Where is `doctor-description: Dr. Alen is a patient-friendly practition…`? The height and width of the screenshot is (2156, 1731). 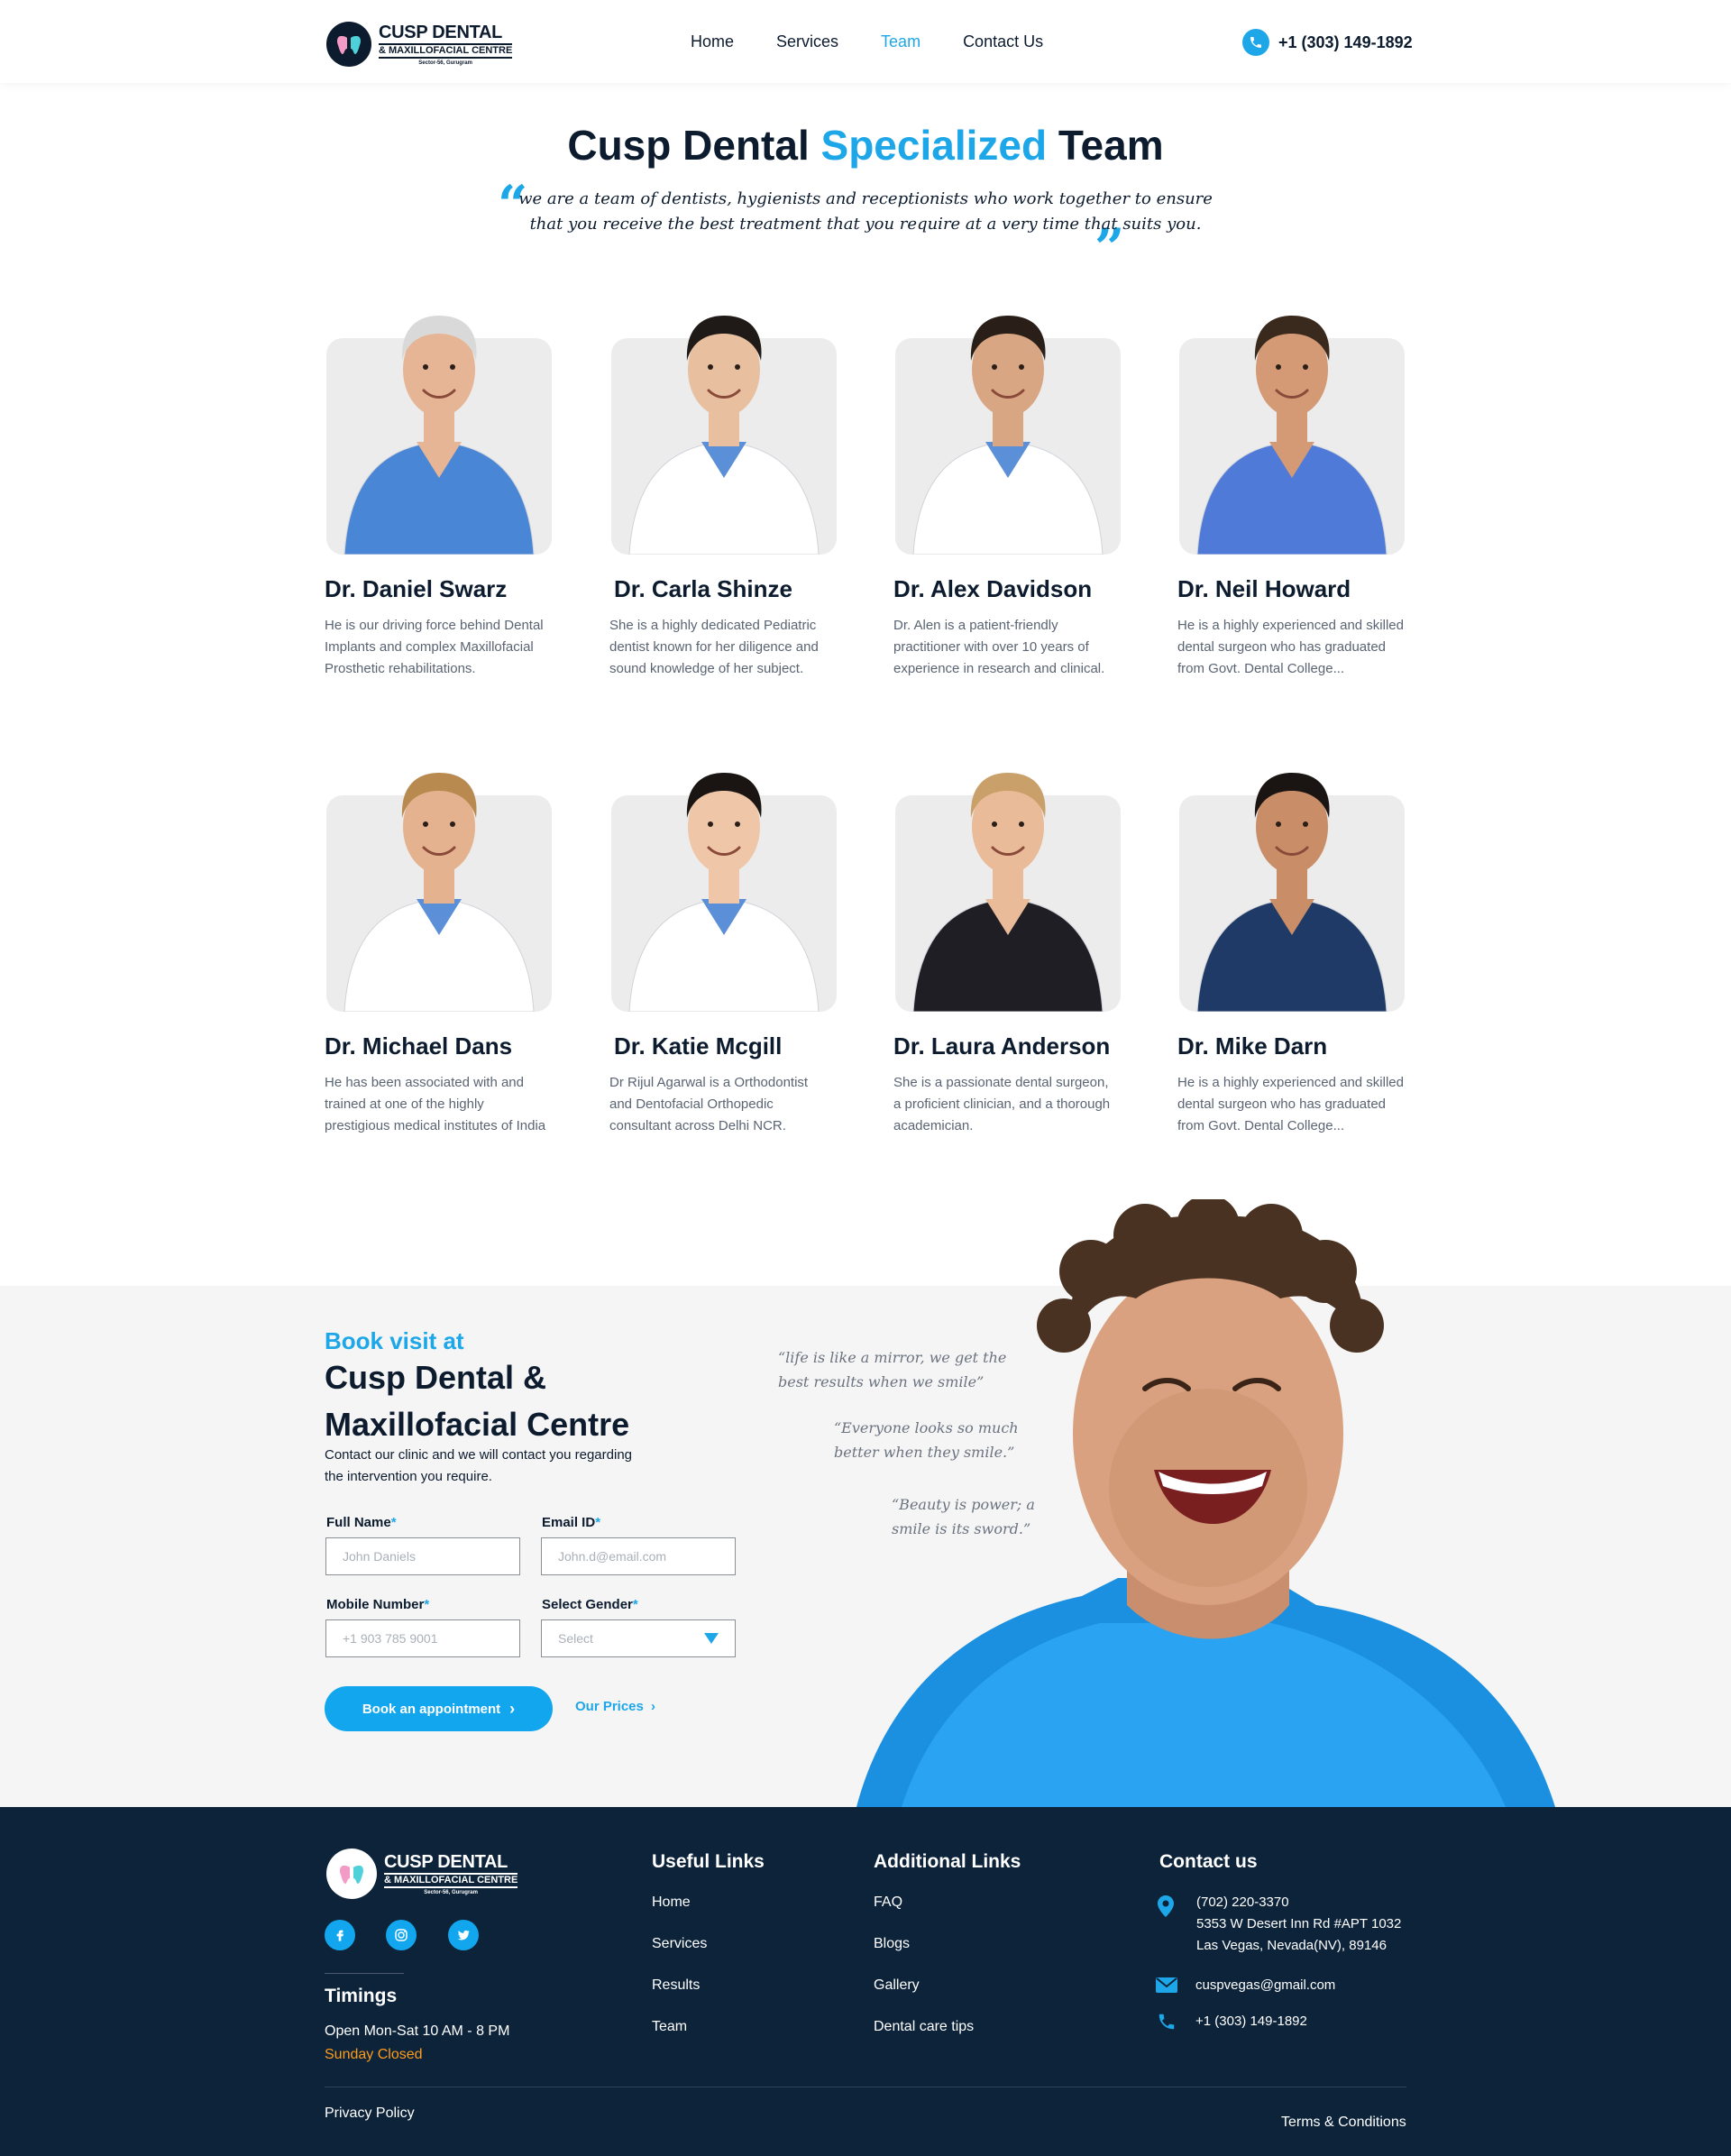
doctor-description: Dr. Alen is a patient-friendly practition… is located at coordinates (1017, 647).